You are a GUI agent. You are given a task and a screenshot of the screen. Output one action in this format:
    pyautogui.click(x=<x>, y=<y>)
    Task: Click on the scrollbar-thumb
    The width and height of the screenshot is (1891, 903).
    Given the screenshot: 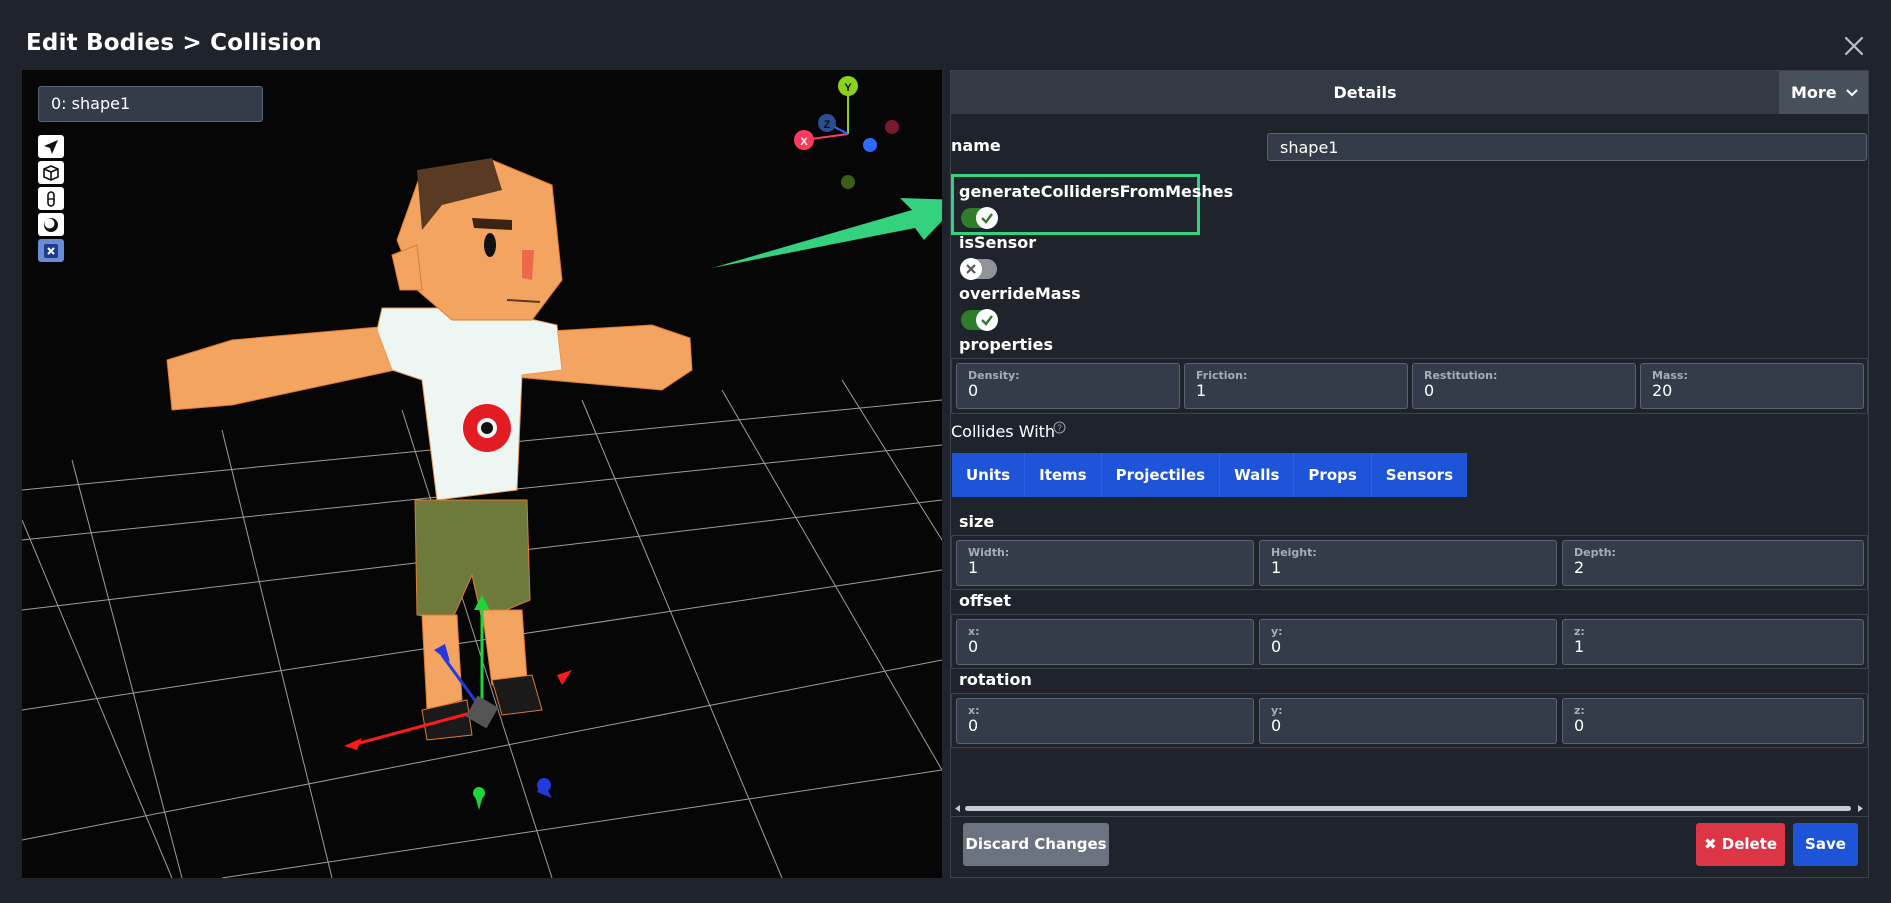 What is the action you would take?
    pyautogui.click(x=1408, y=808)
    